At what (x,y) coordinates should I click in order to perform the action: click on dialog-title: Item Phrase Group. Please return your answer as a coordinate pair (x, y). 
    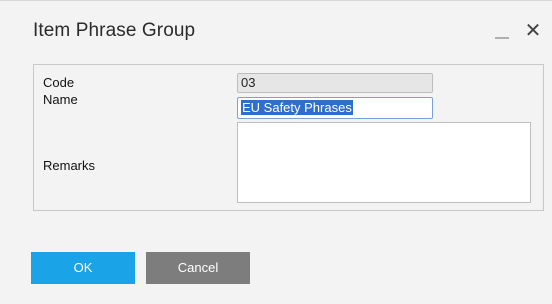
    Looking at the image, I should click on (114, 30).